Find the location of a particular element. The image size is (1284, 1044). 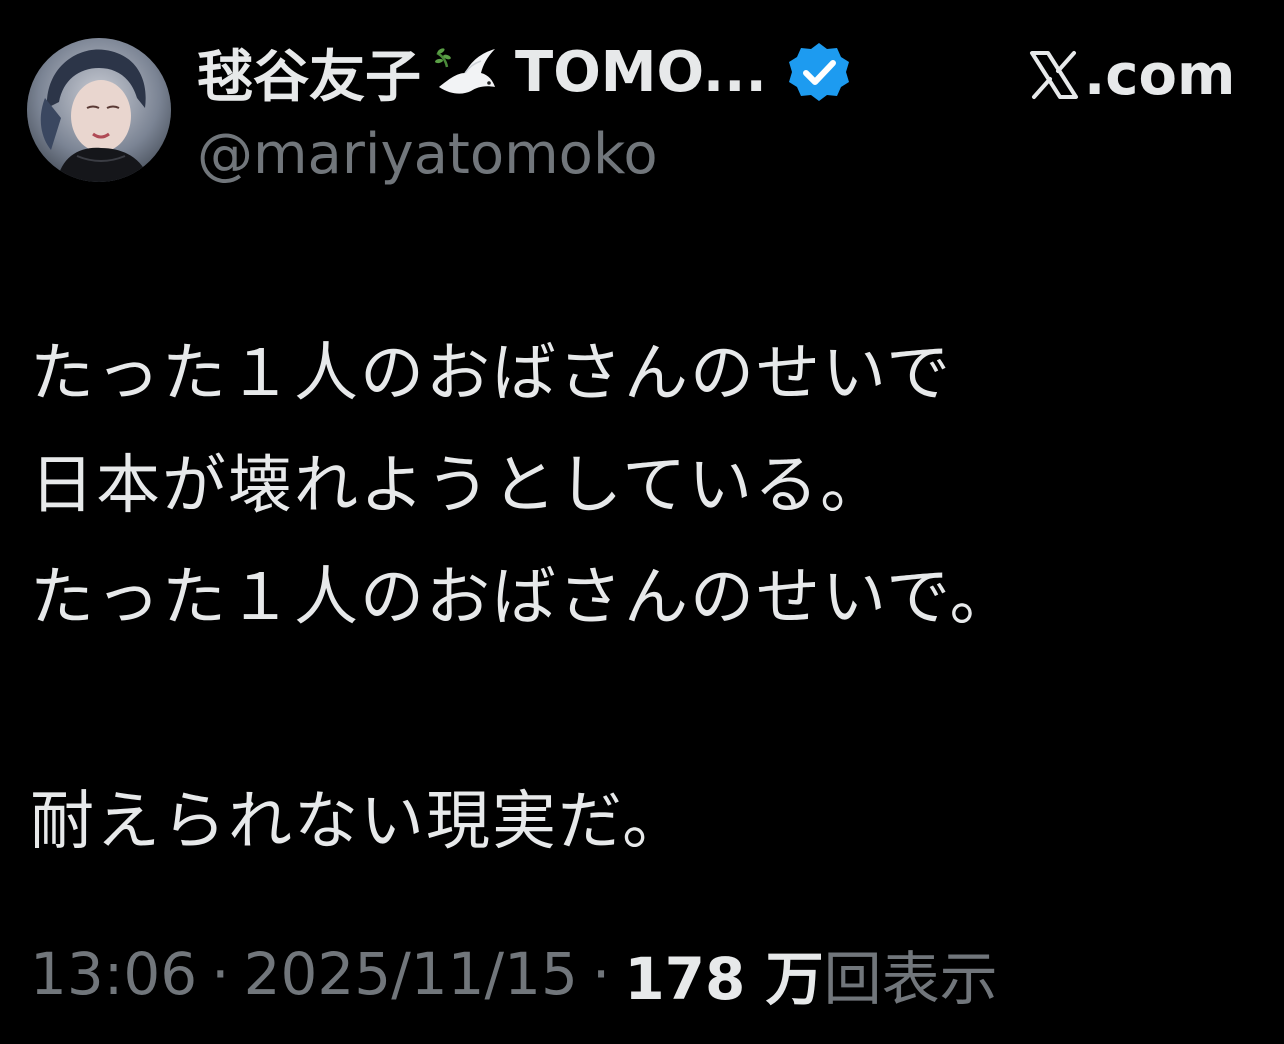

tweet-time: 13:06 is located at coordinates (113, 974).